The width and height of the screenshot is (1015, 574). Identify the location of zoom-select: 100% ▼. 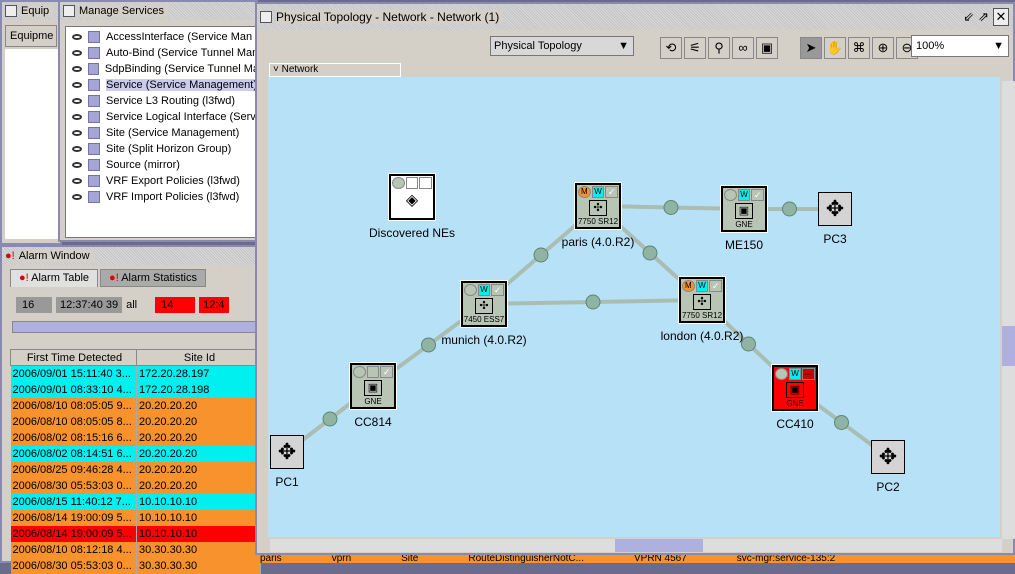
(960, 46).